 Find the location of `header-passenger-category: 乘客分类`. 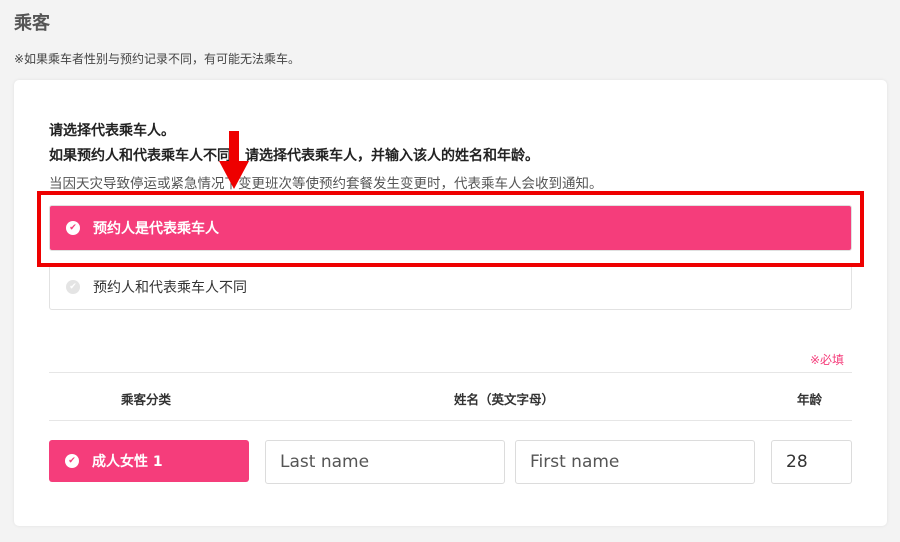

header-passenger-category: 乘客分类 is located at coordinates (146, 399).